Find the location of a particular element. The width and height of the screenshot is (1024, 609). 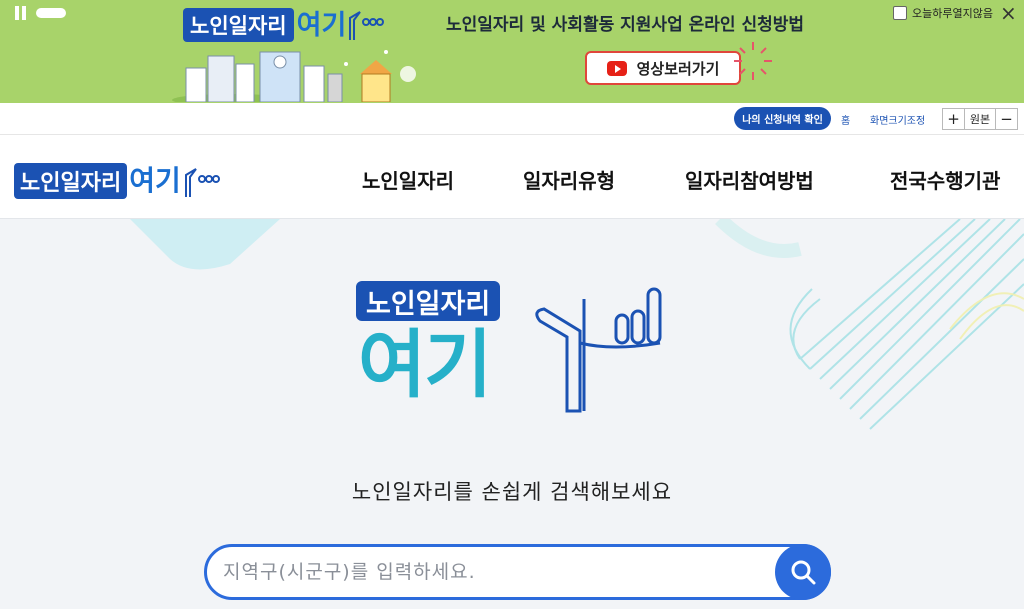

site-logo-text: 노인일자리 is located at coordinates (71, 181).